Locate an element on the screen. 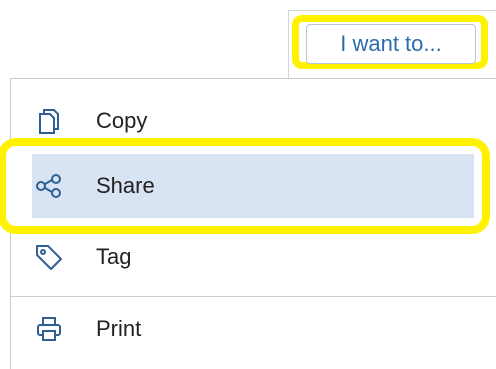 This screenshot has width=496, height=369. menu-item-label: Copy is located at coordinates (122, 120).